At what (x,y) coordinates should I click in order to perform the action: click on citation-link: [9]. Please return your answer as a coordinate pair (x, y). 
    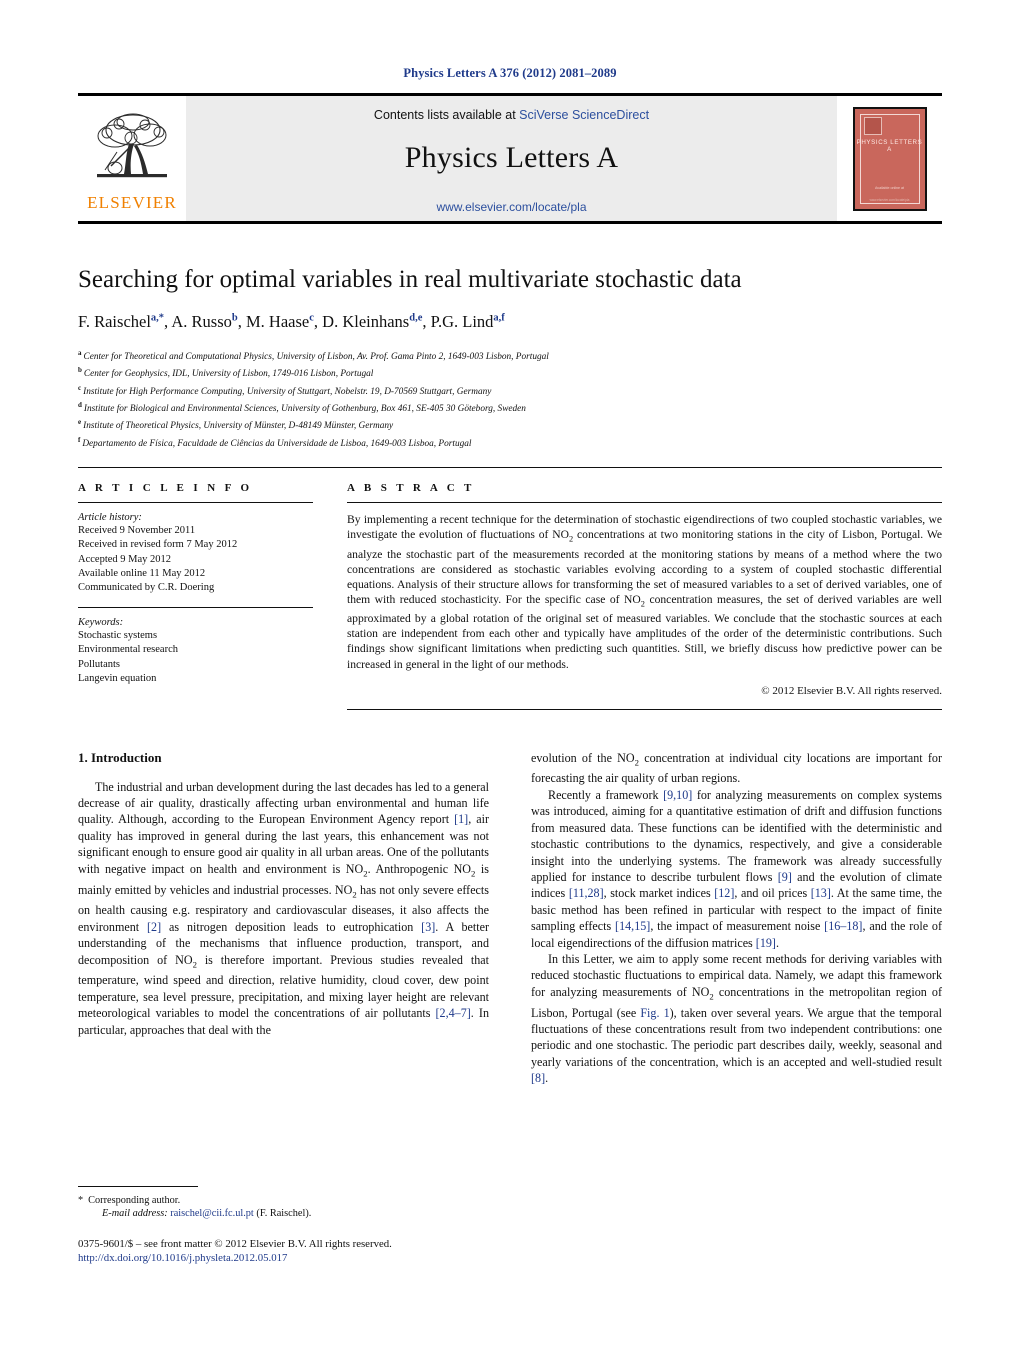
    Looking at the image, I should click on (785, 877).